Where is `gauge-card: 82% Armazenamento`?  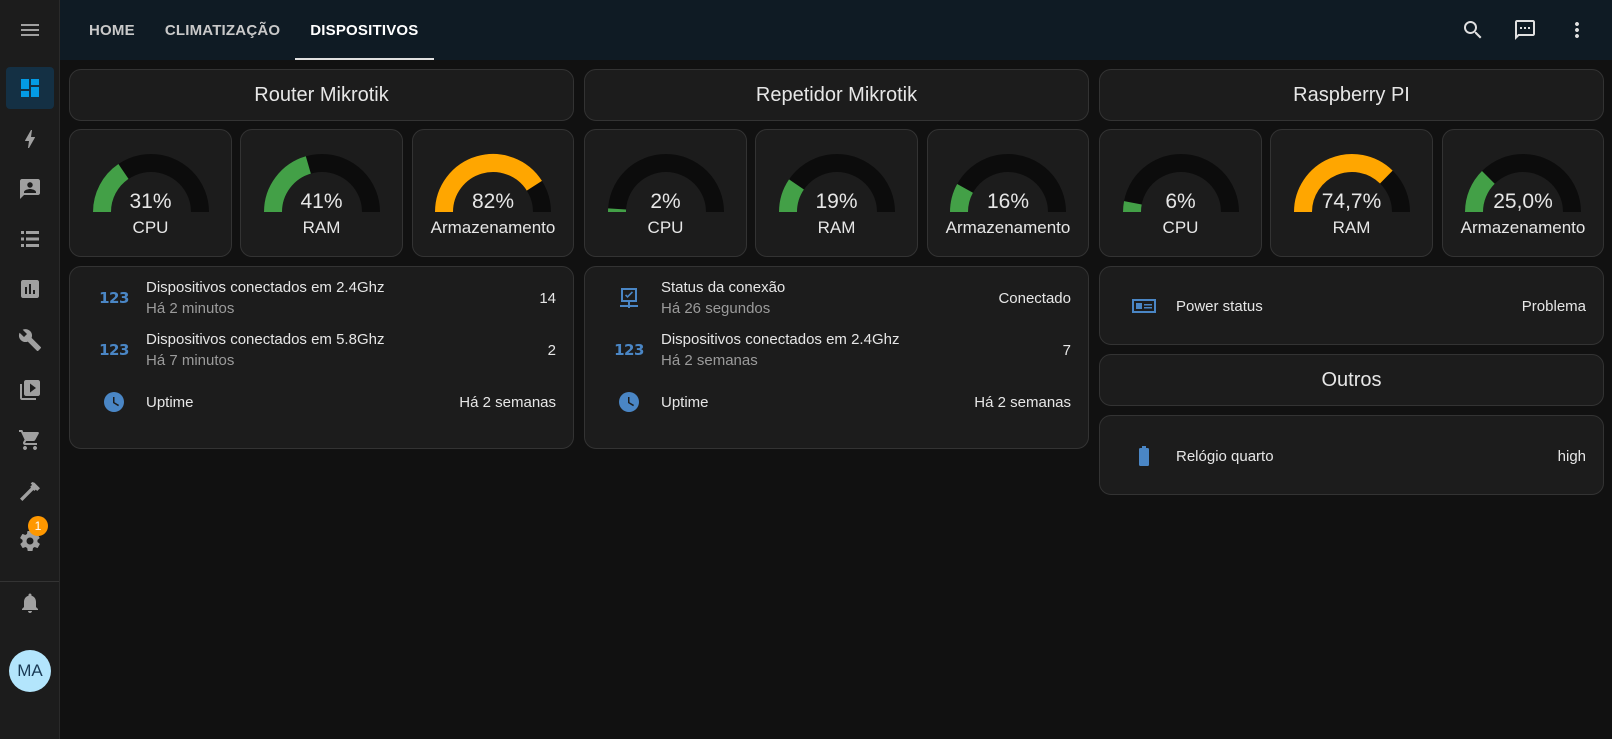 gauge-card: 82% Armazenamento is located at coordinates (493, 193).